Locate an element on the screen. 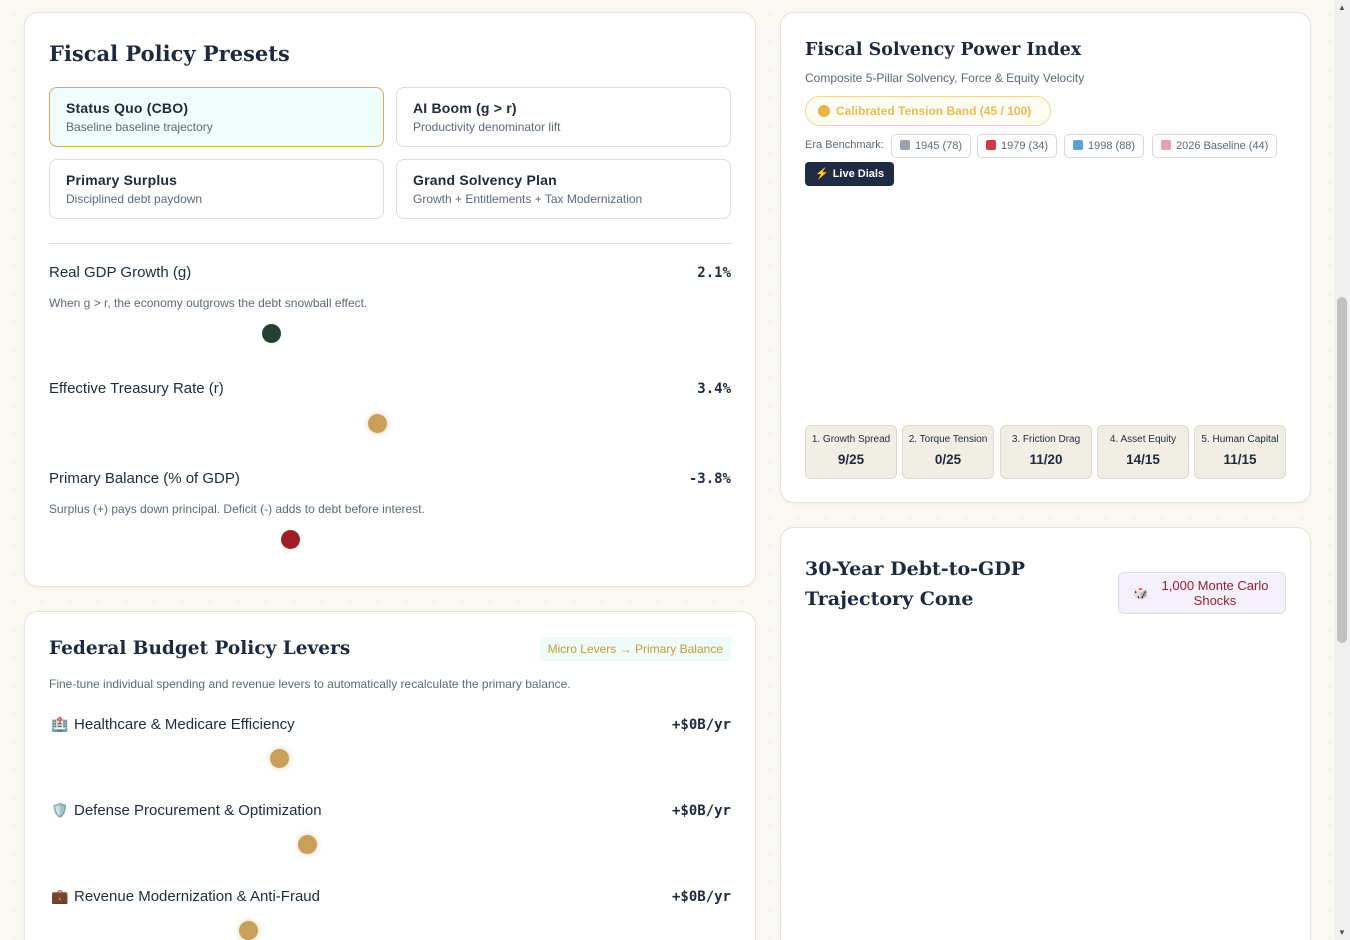  defense-lever-label: Defense Procurement & Optimization is located at coordinates (198, 810).